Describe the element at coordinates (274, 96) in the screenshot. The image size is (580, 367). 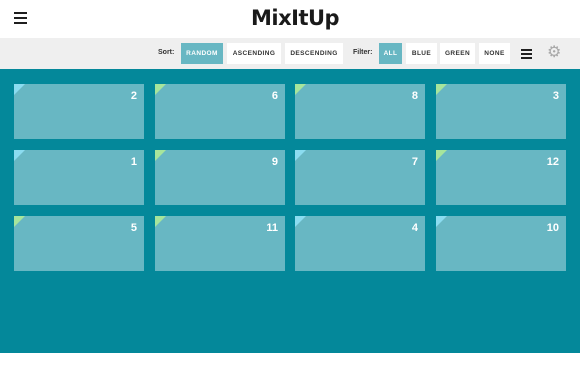
I see `card-number: 6` at that location.